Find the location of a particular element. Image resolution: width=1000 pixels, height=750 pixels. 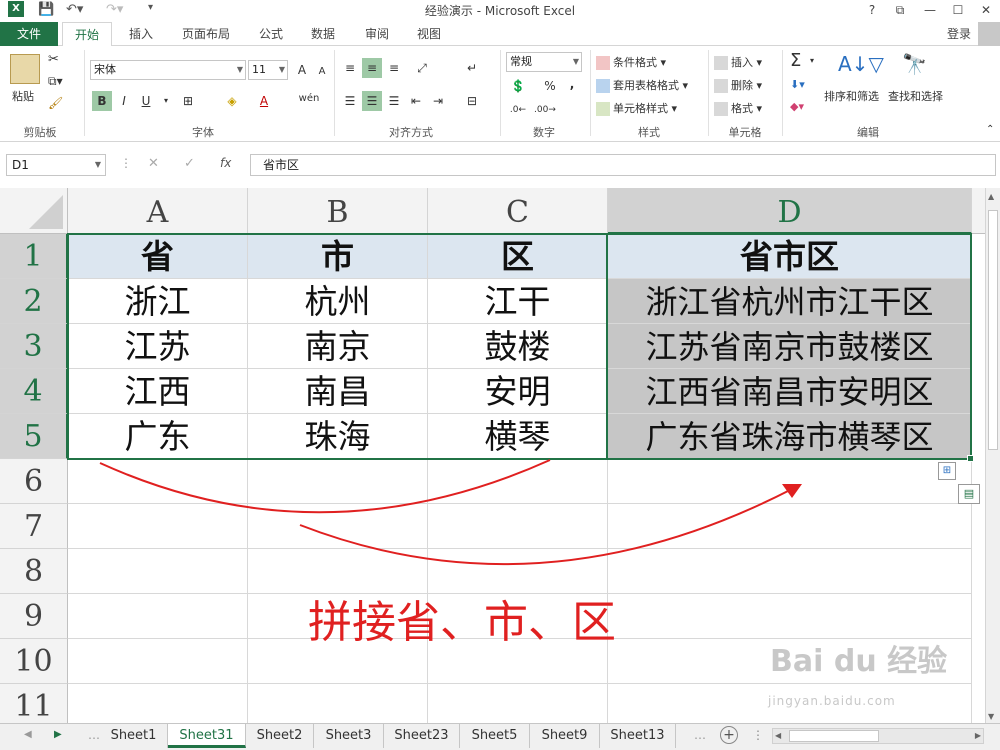

minimize-button: — is located at coordinates (930, 10).